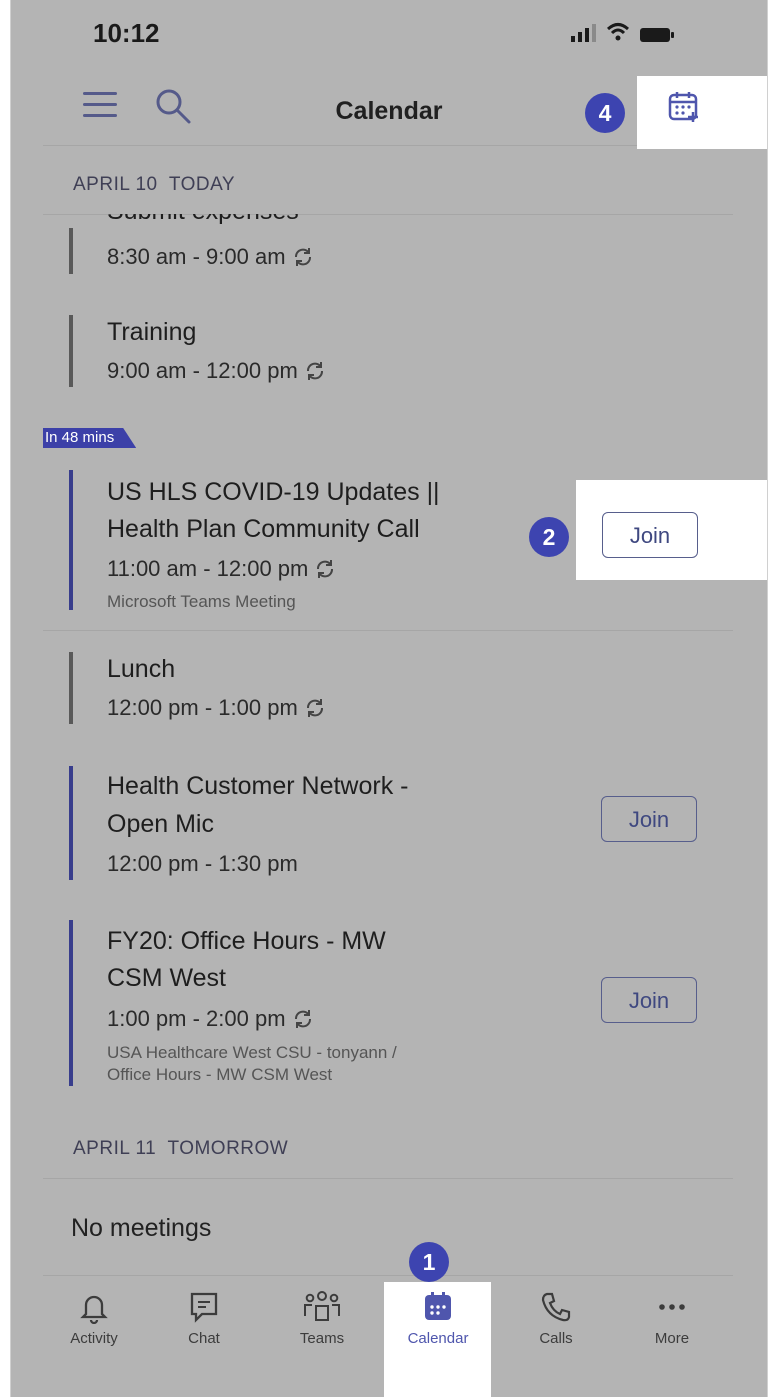  I want to click on header-divider, so click(388, 145).